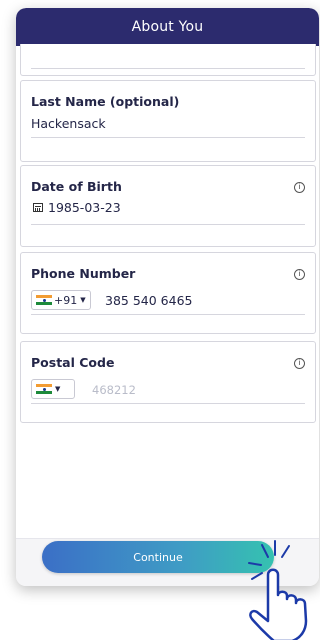 The width and height of the screenshot is (320, 640). Describe the element at coordinates (105, 101) in the screenshot. I see `last-name-label: Last Name (optional)` at that location.